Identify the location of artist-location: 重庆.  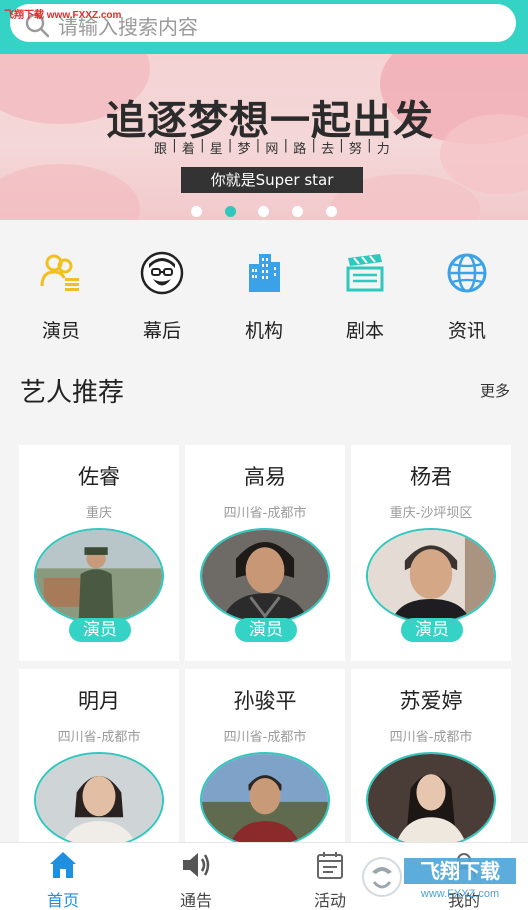
(98, 513).